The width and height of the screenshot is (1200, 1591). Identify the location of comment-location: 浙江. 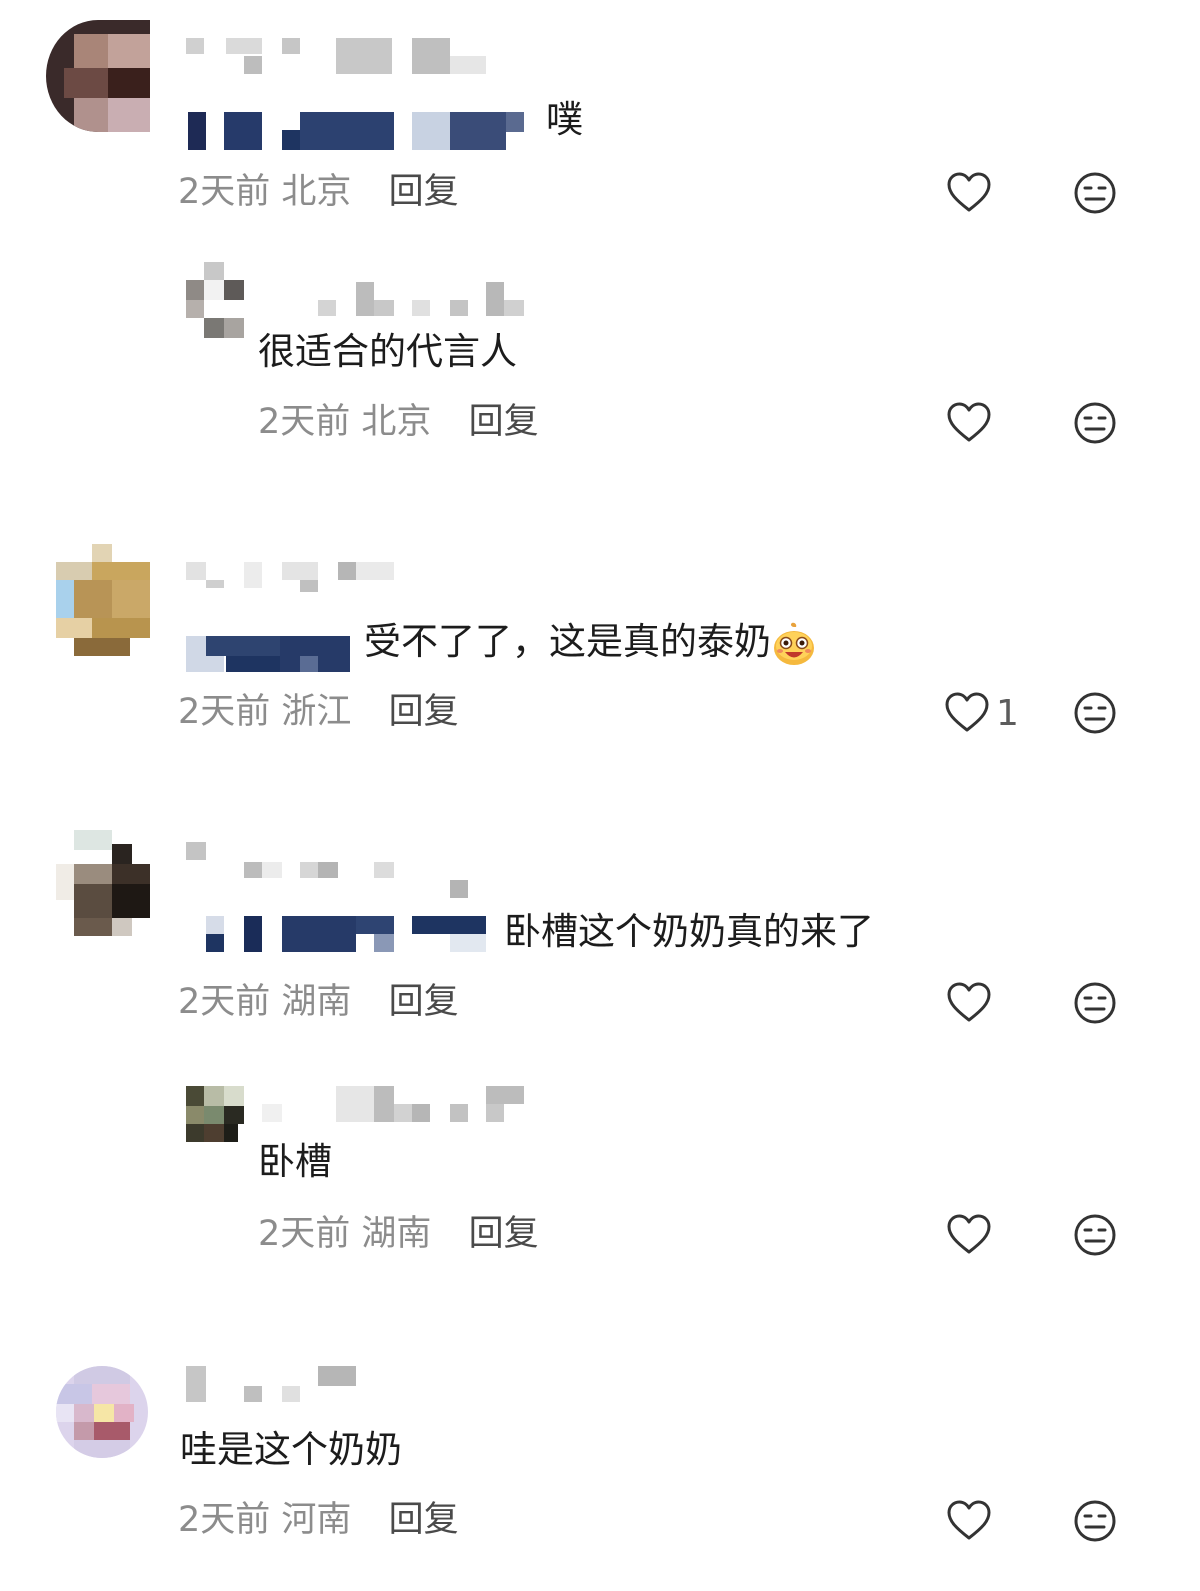
(316, 712).